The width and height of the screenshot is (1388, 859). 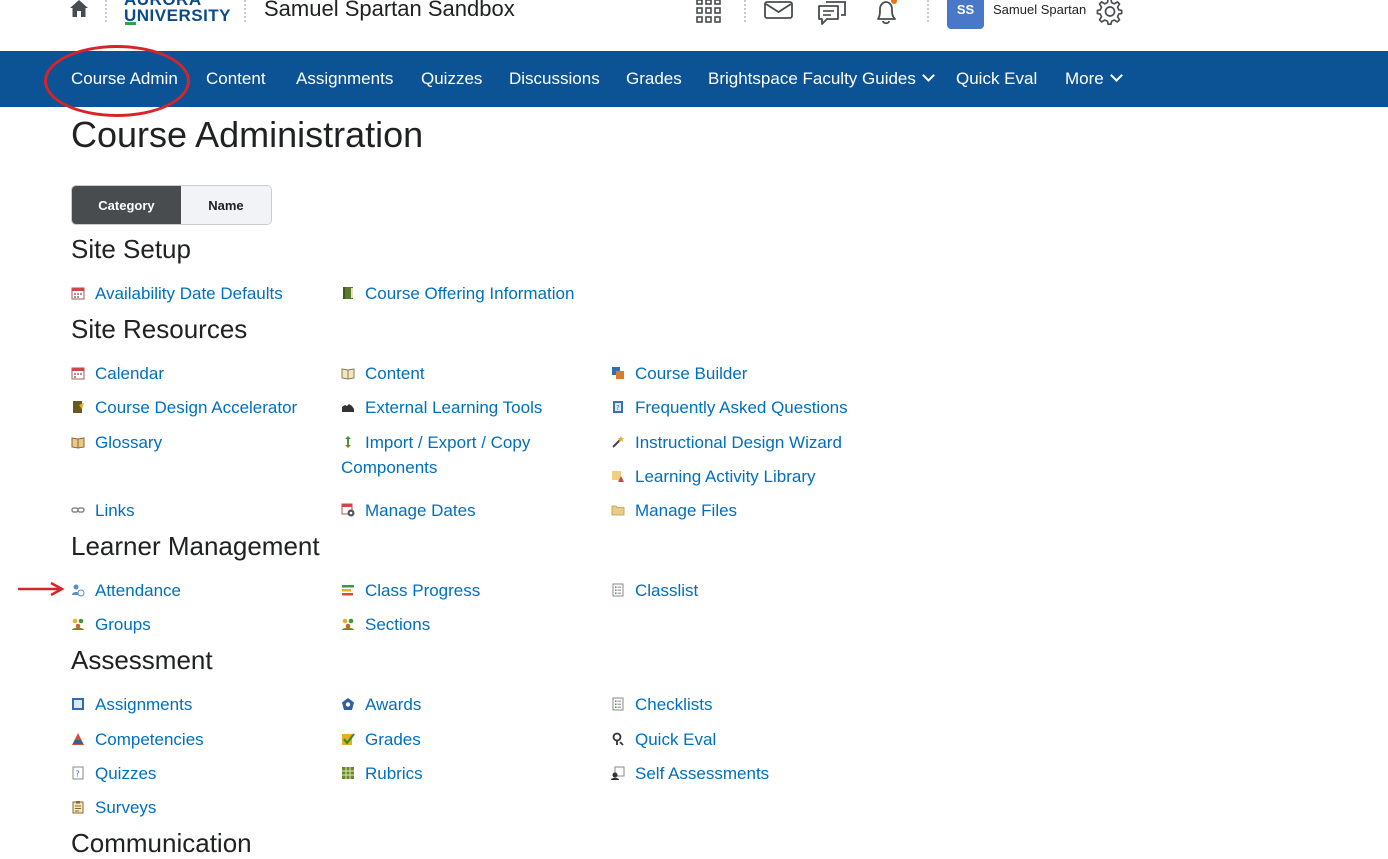 I want to click on link-surveys: Surveys, so click(x=113, y=807).